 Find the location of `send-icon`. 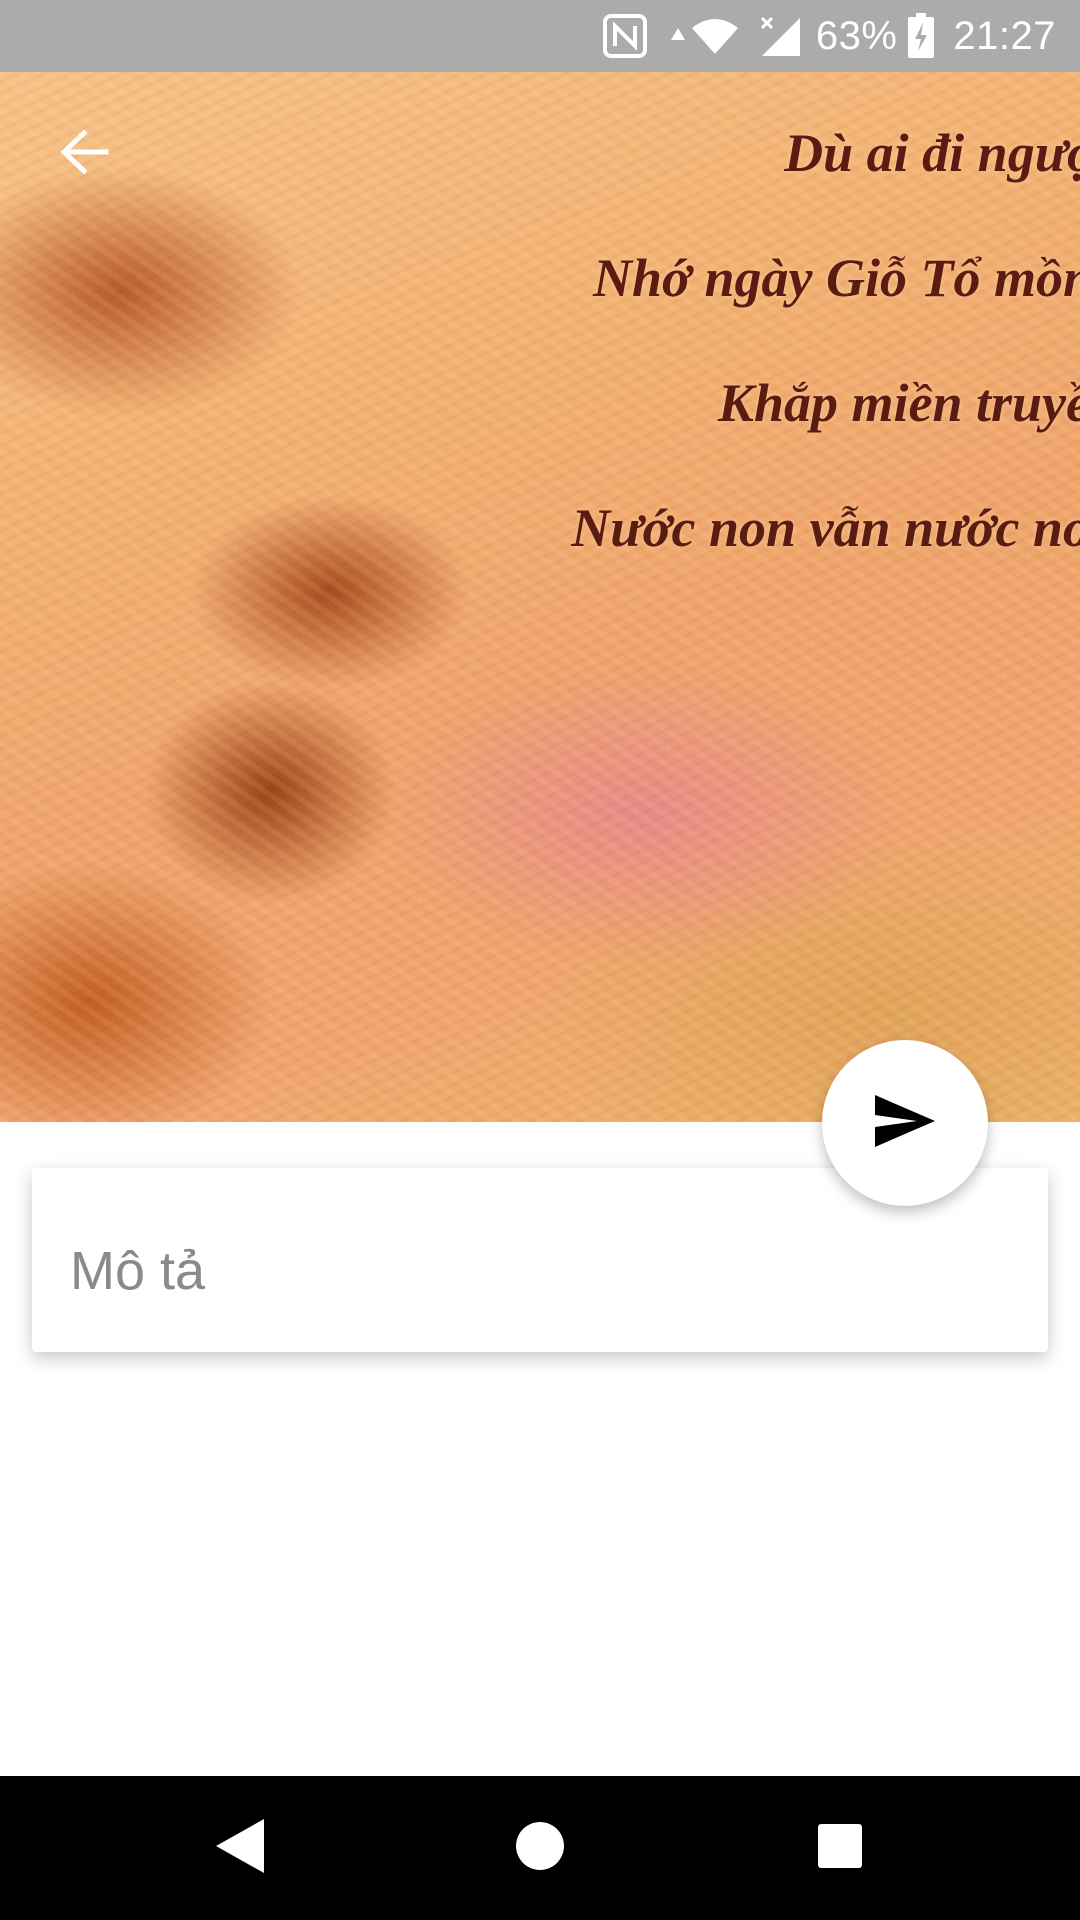

send-icon is located at coordinates (905, 1123).